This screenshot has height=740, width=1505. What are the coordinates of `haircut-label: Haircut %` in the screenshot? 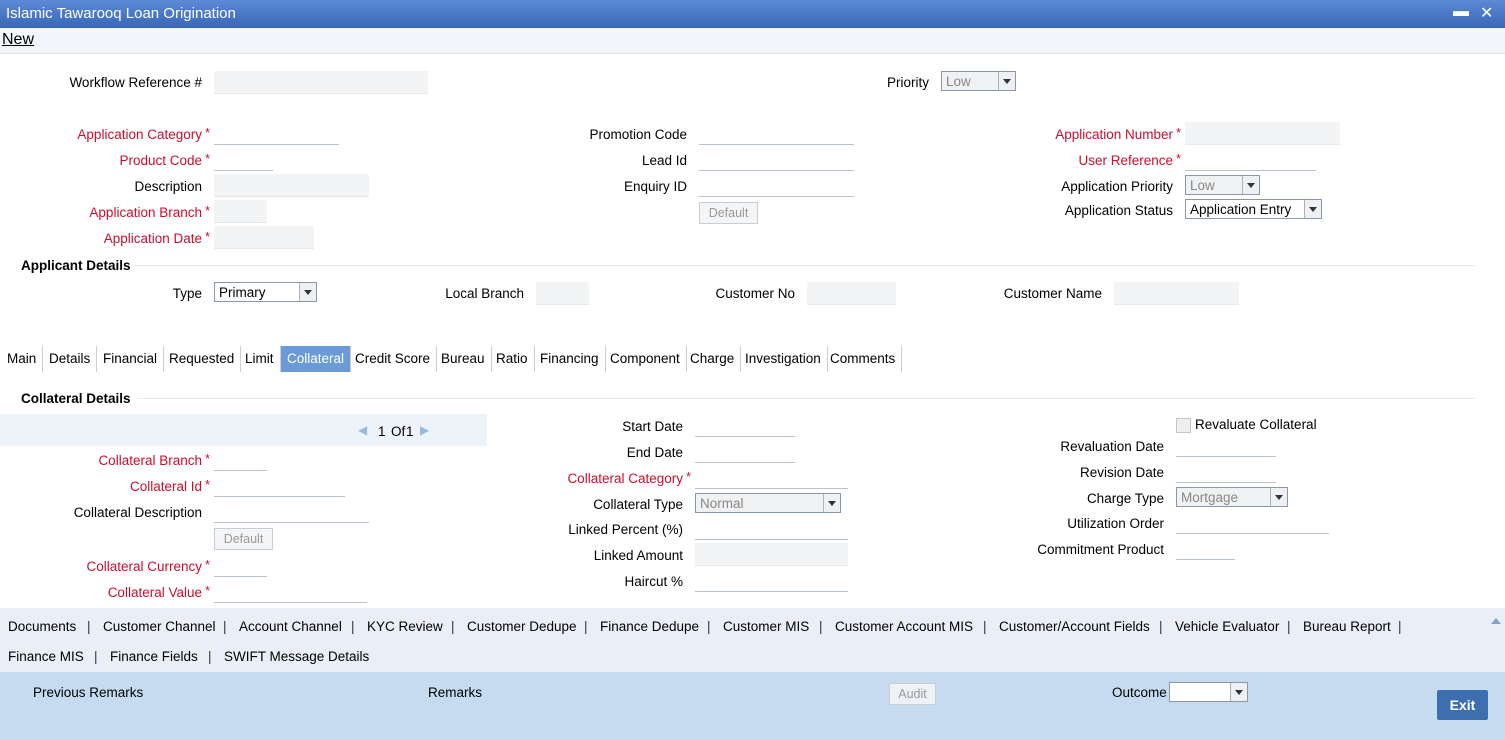 It's located at (653, 581).